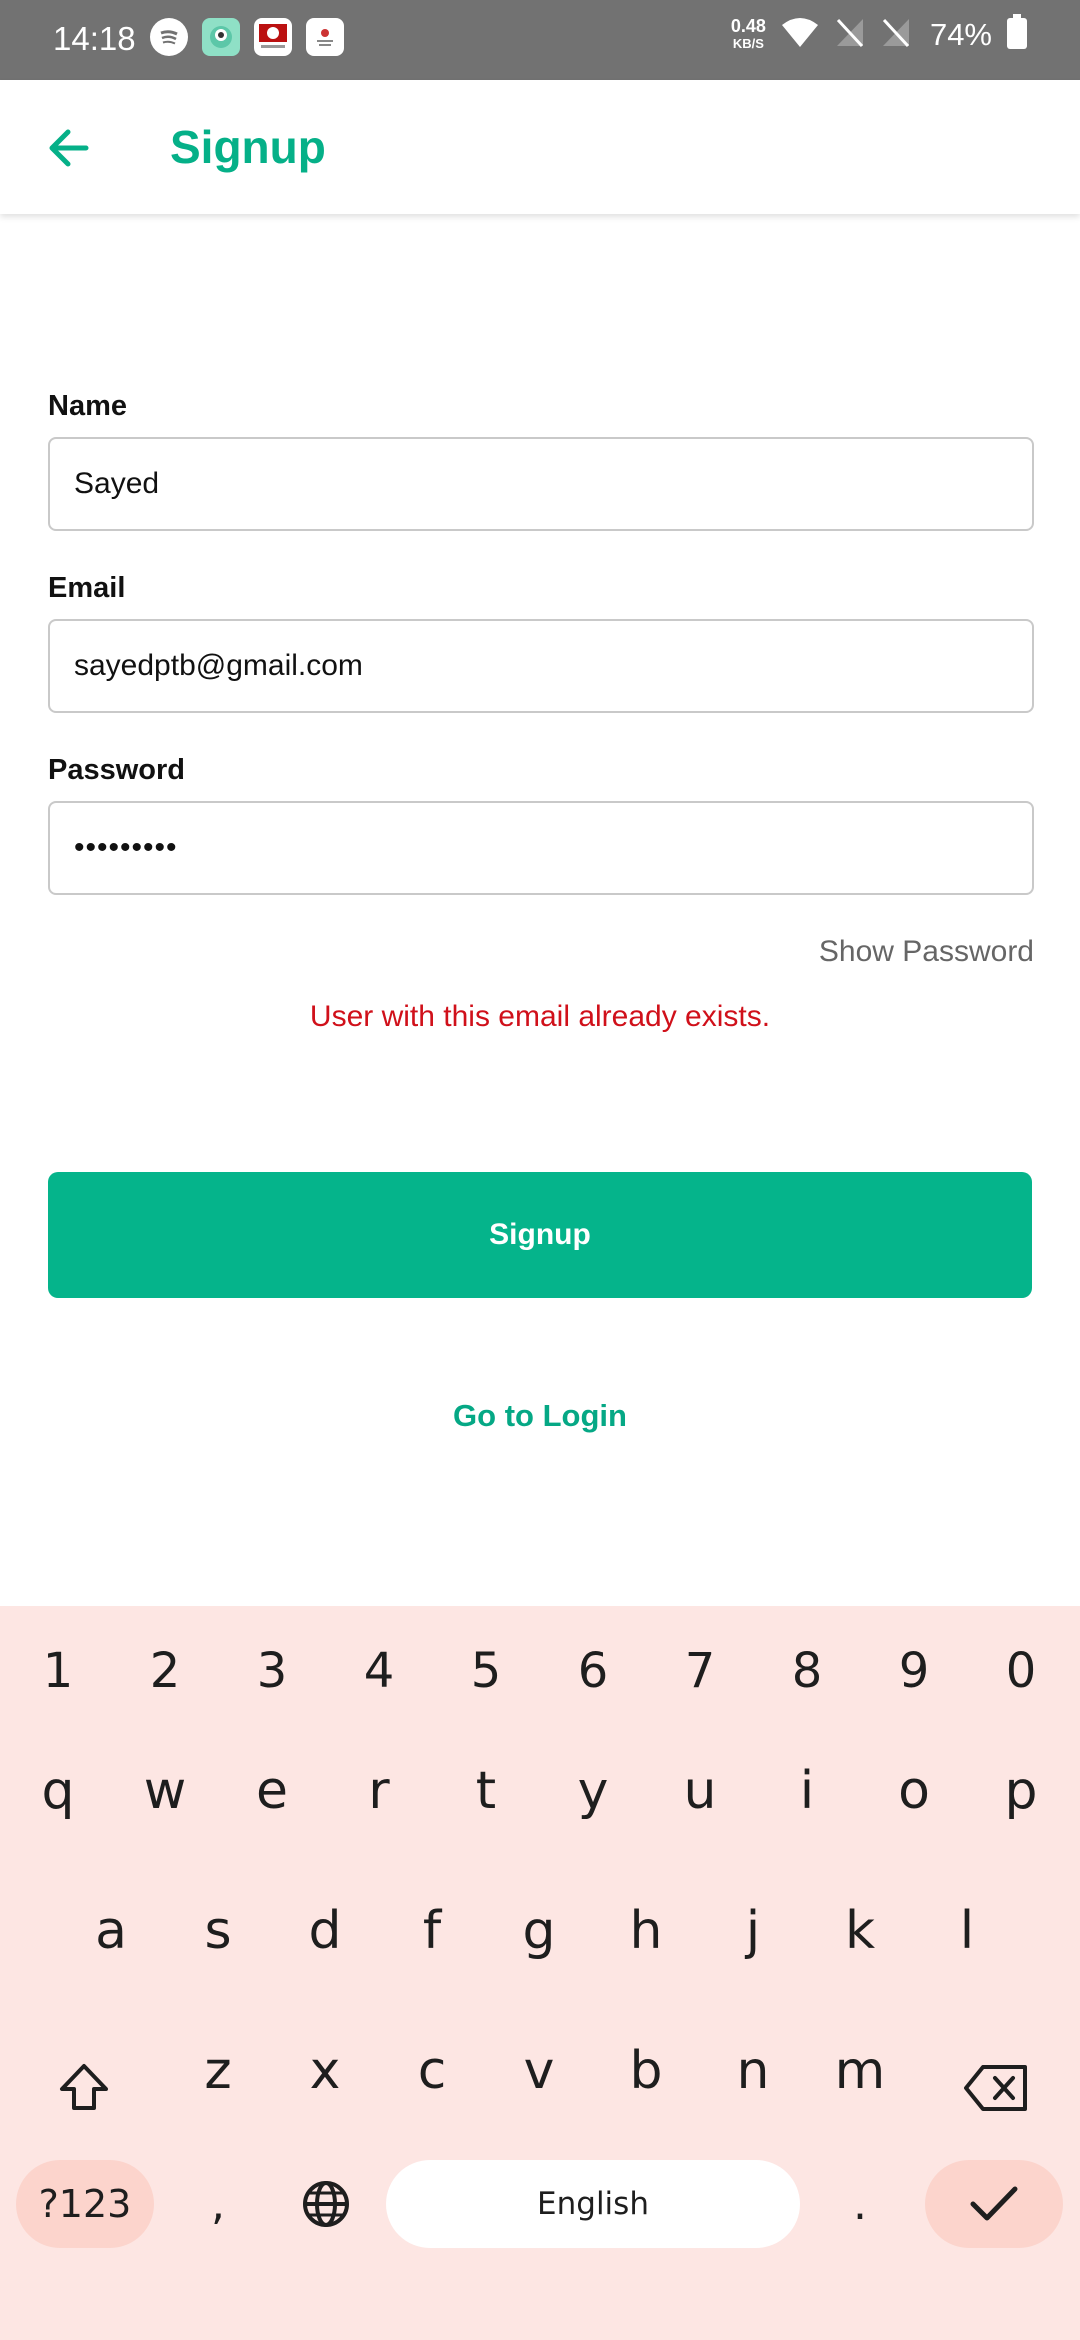  I want to click on letter-key-j: j, so click(753, 1931).